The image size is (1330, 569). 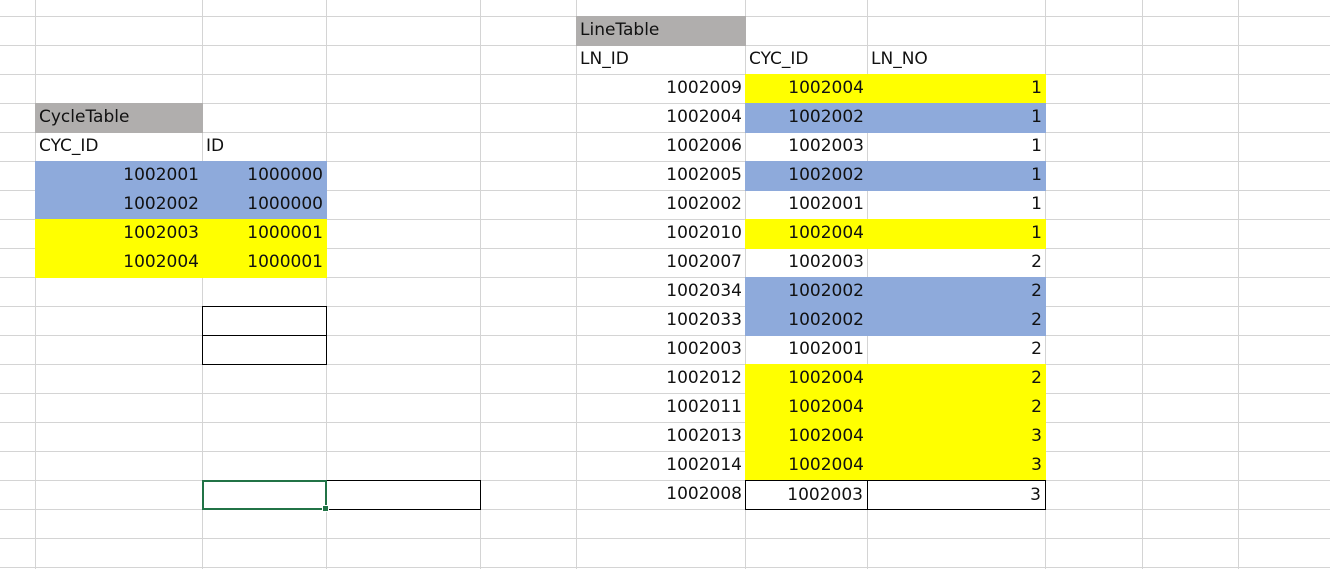 I want to click on line-table-cell-ln-id: 1002005, so click(x=661, y=176).